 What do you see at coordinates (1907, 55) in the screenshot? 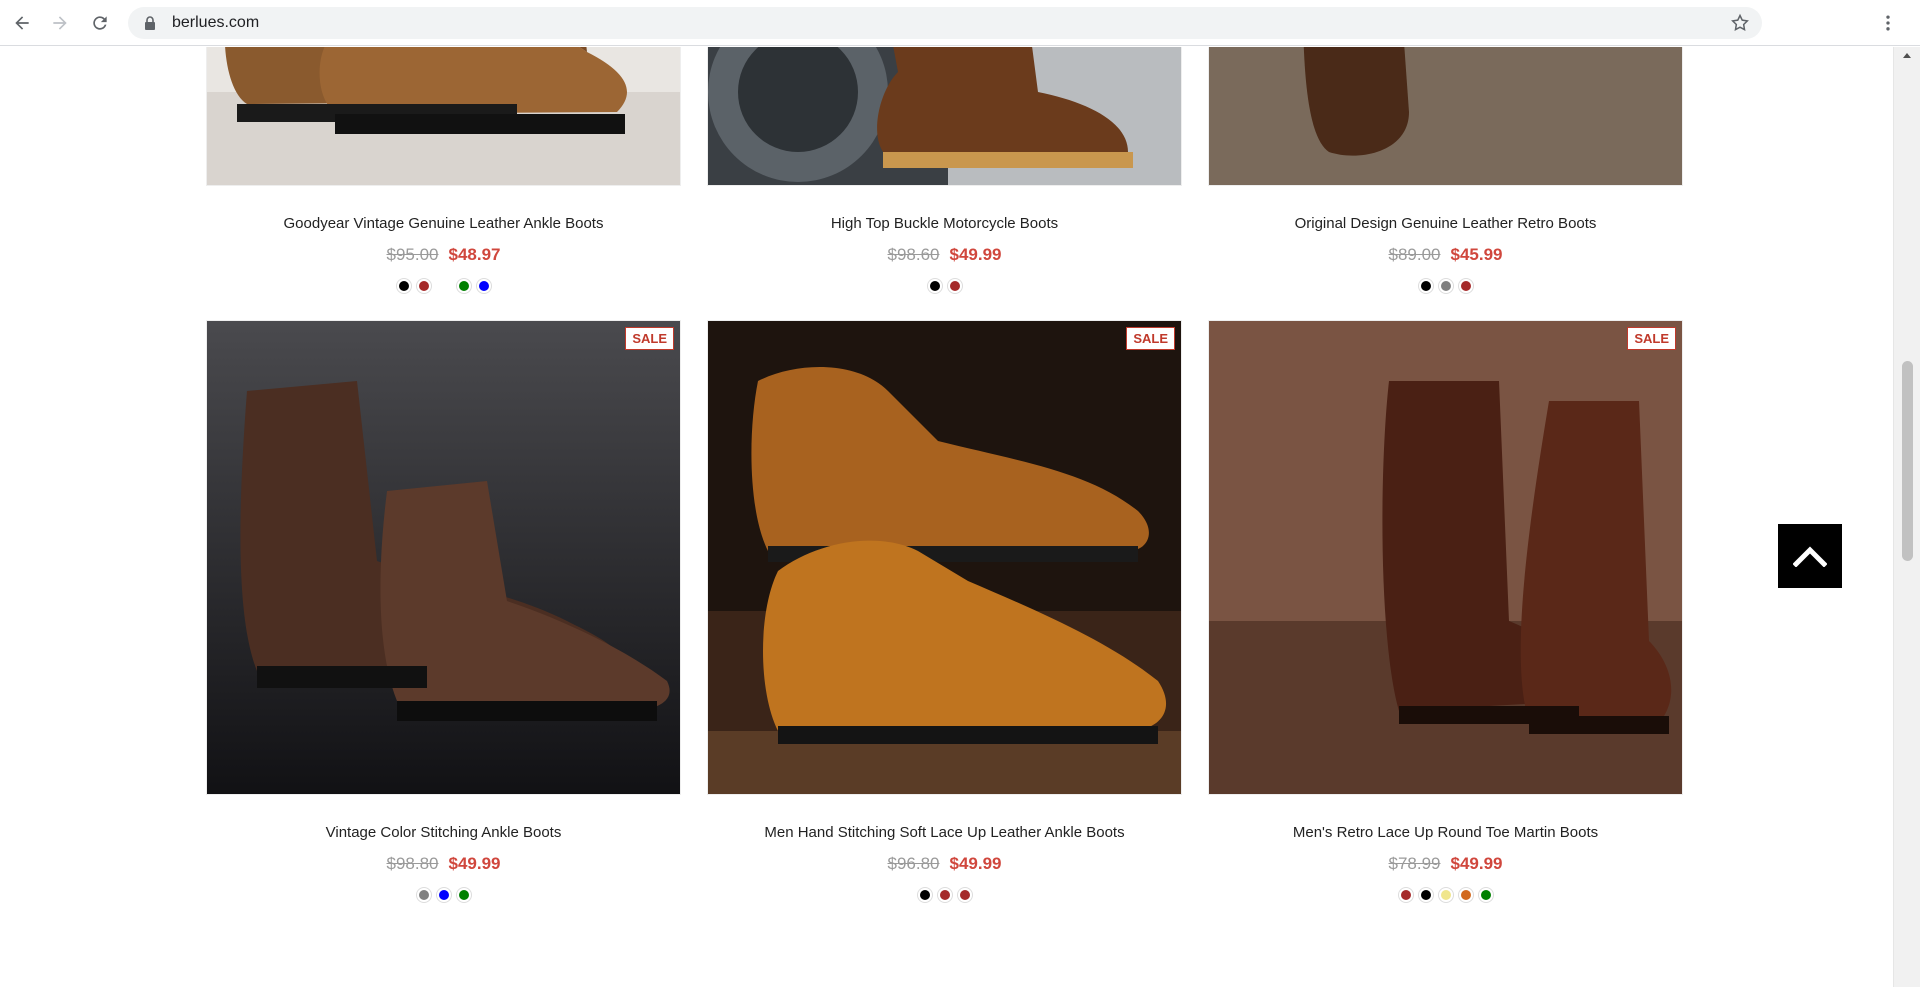
I see `scroll-up-arrow-icon` at bounding box center [1907, 55].